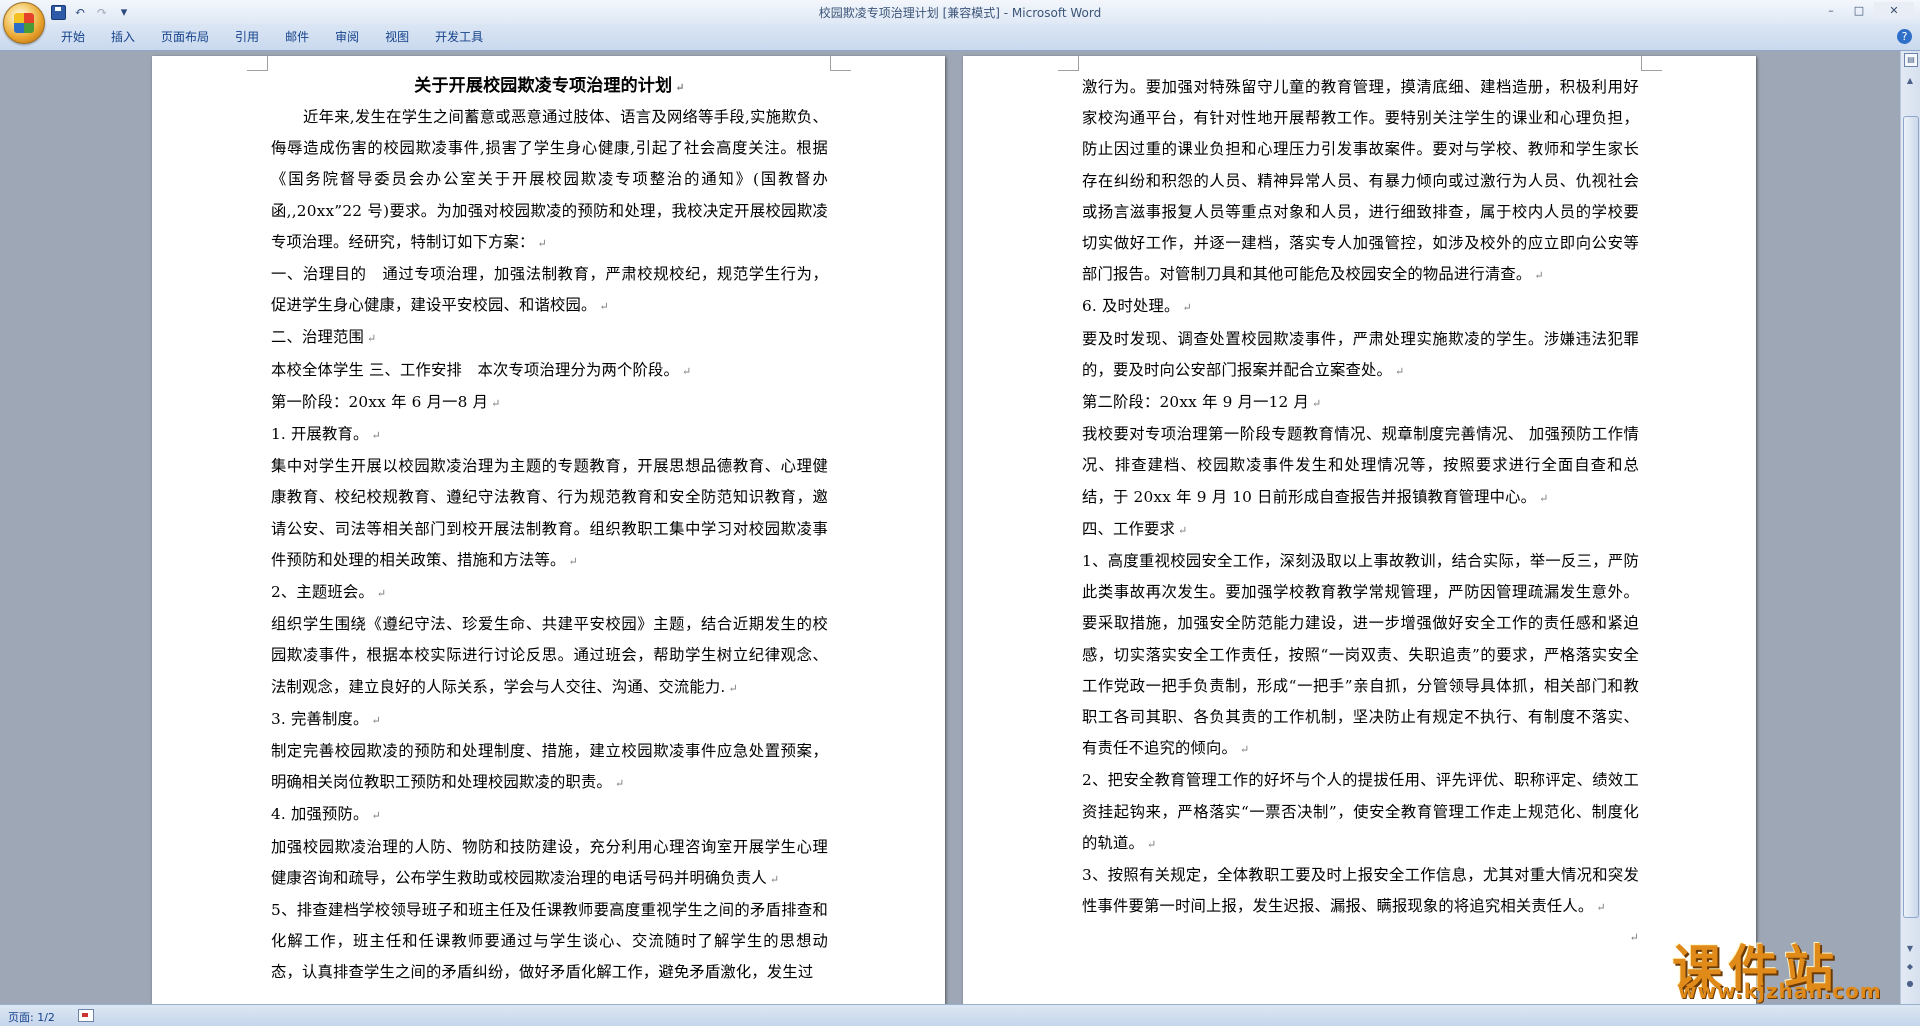 This screenshot has height=1026, width=1920. I want to click on paragraph-text: 1. 开展教育。, so click(320, 434).